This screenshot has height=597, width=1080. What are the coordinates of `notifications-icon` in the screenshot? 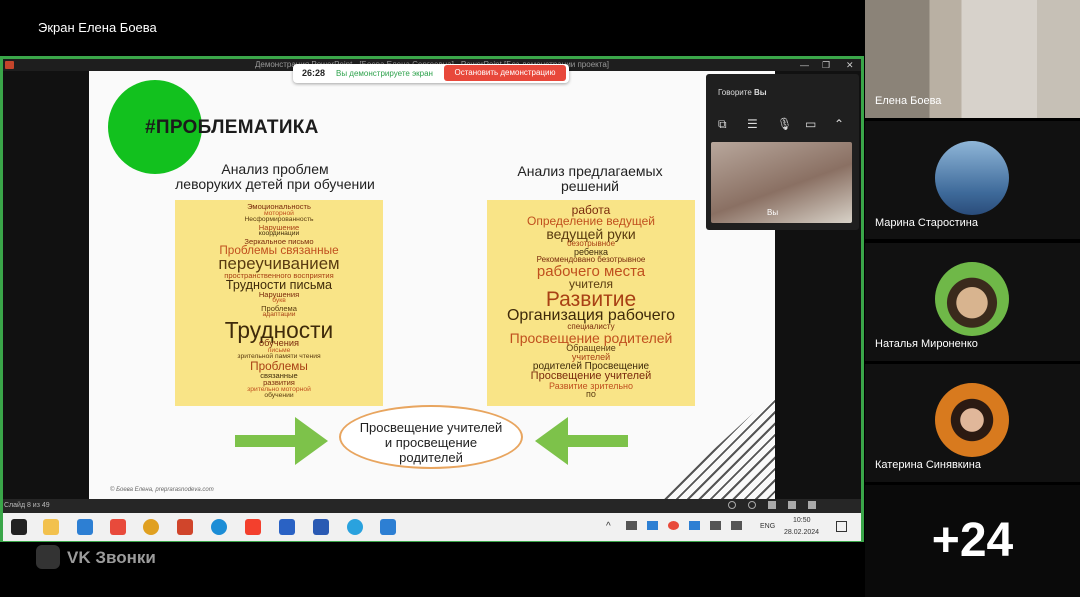 It's located at (841, 526).